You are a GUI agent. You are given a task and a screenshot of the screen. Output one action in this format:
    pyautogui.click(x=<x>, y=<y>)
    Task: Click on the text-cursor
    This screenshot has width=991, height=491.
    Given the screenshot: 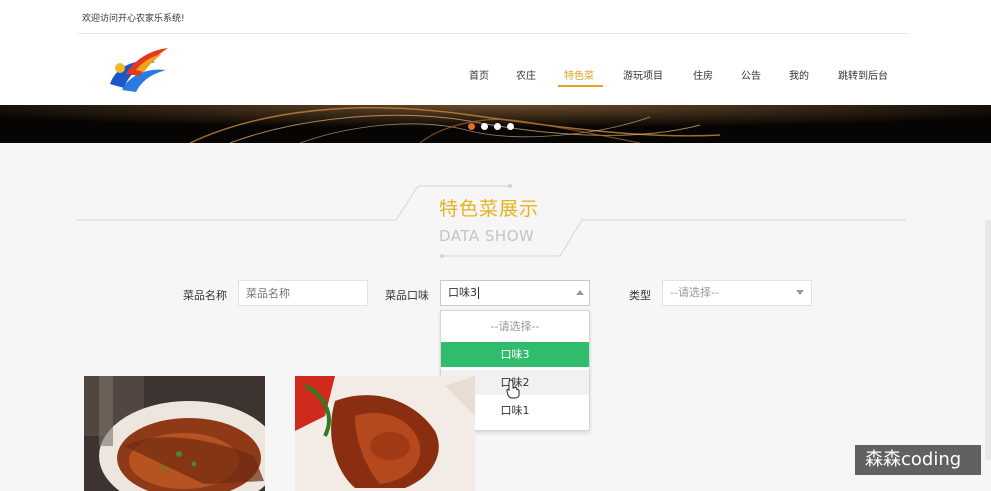 What is the action you would take?
    pyautogui.click(x=478, y=293)
    